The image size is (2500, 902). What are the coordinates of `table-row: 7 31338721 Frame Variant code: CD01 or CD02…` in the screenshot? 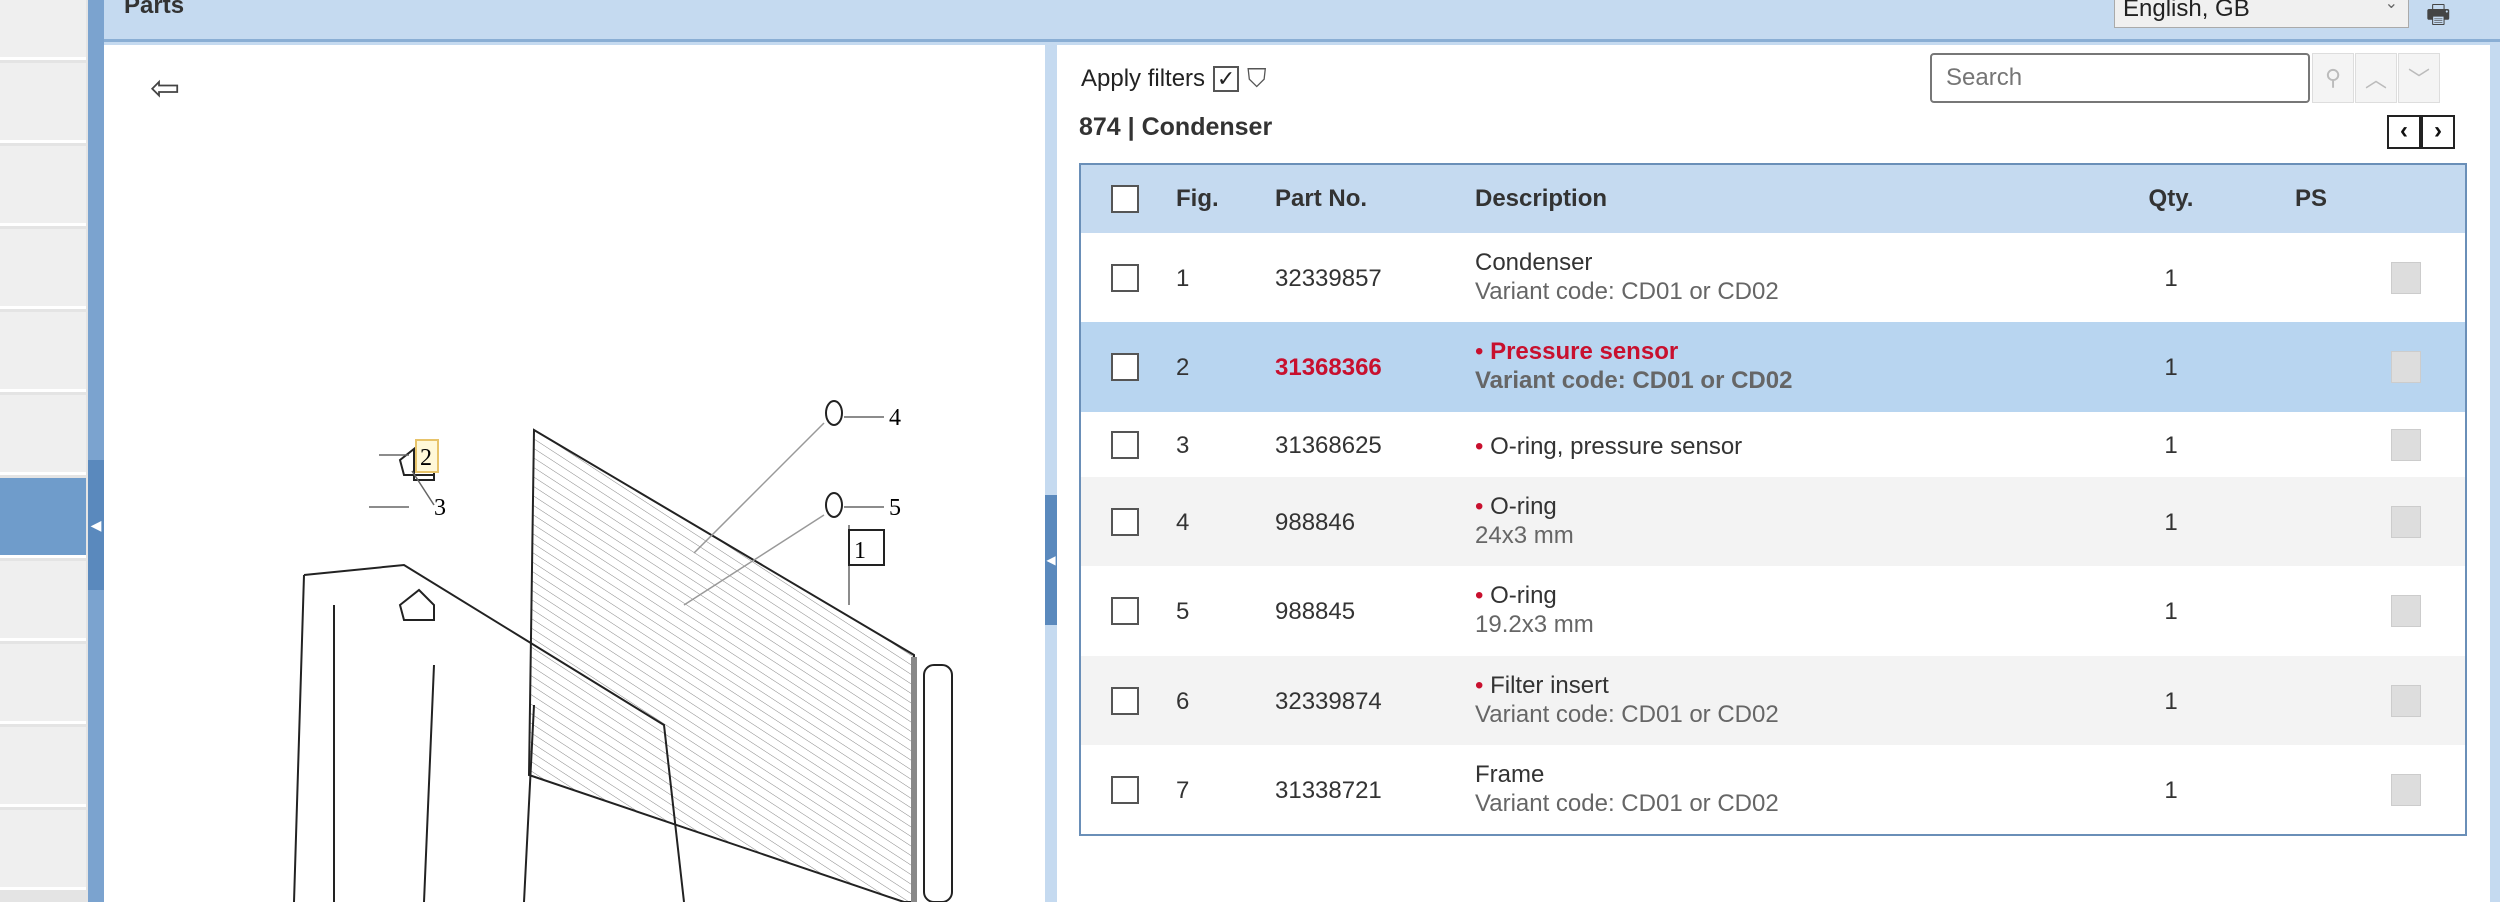 It's located at (1773, 789).